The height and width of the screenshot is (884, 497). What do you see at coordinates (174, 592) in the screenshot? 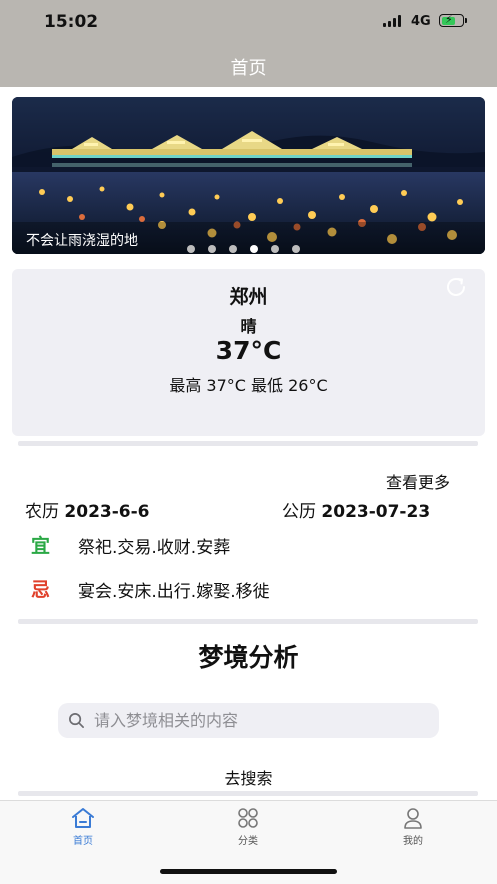
I see `ji-items: 宴会.安床.出行.嫁娶.移徙` at bounding box center [174, 592].